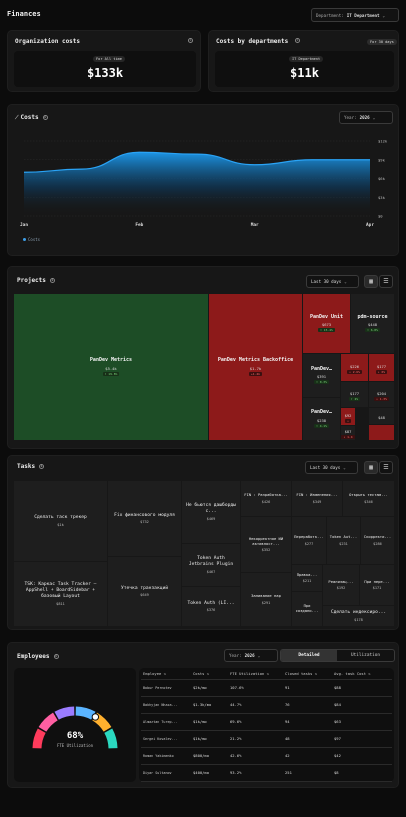  Describe the element at coordinates (60, 521) in the screenshot. I see `task-tile: Сделать таск трекер $1k` at that location.